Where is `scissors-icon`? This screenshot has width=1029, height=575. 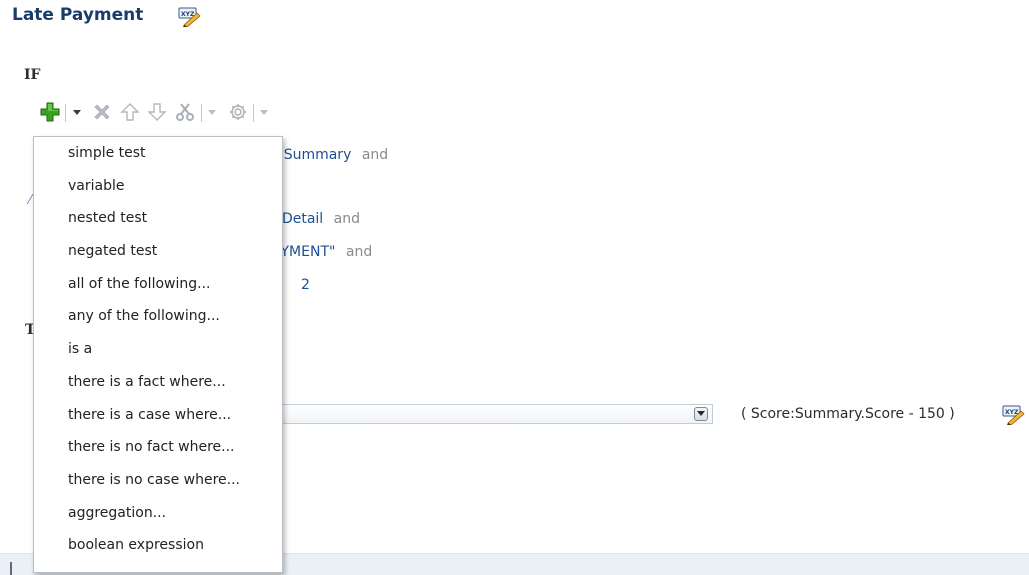
scissors-icon is located at coordinates (185, 112).